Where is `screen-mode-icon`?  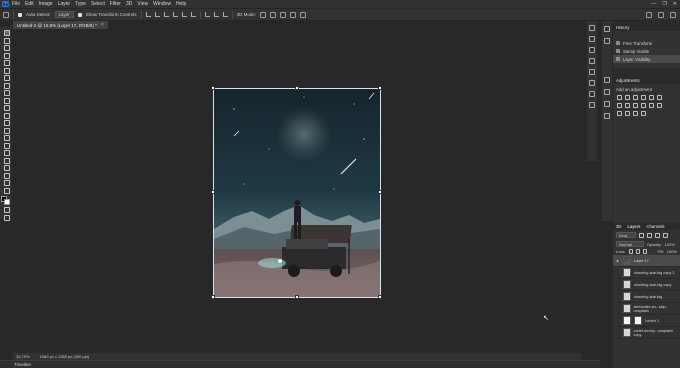
screen-mode-icon is located at coordinates (6, 218).